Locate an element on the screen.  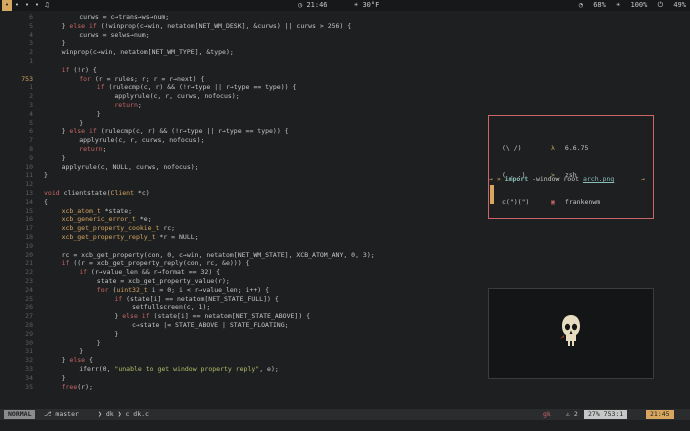
code-line: 23 state = xcb_get_property_value(r); is located at coordinates (345, 281).